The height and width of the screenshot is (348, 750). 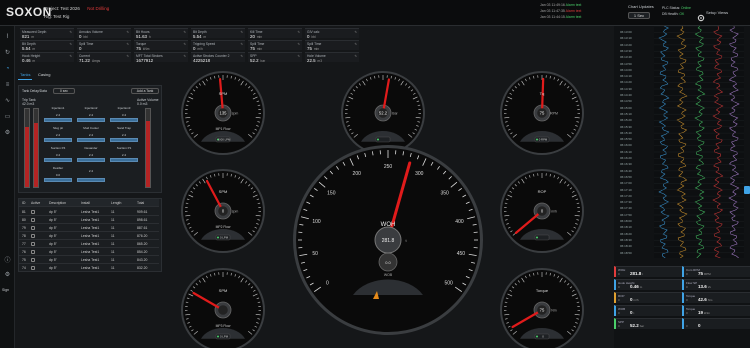 What do you see at coordinates (104, 57) in the screenshot?
I see `metric-cell: Current 71.22 Amps ✎` at bounding box center [104, 57].